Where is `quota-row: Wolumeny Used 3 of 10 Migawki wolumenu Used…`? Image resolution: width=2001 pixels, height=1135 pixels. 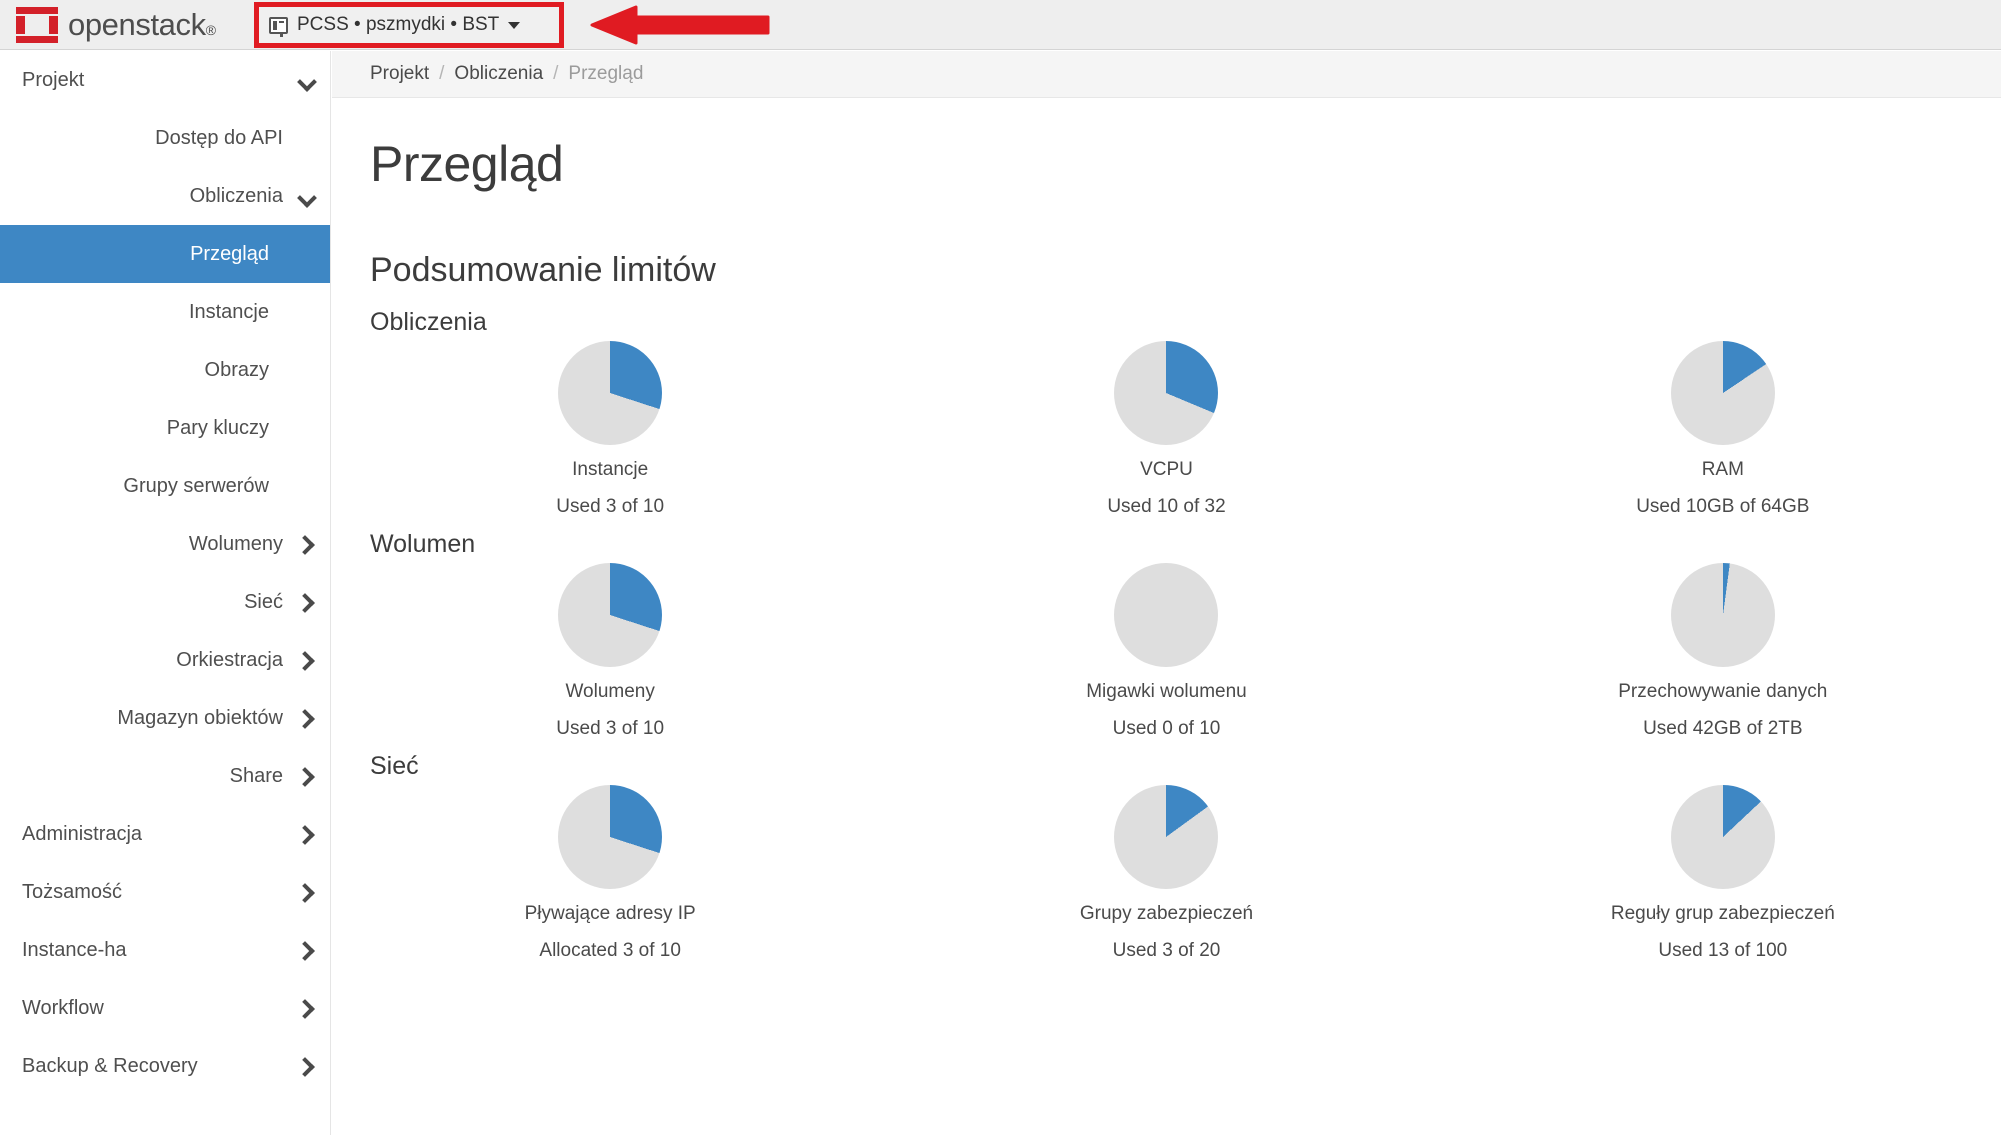
quota-row: Wolumeny Used 3 of 10 Migawki wolumenu Used… is located at coordinates (1166, 650).